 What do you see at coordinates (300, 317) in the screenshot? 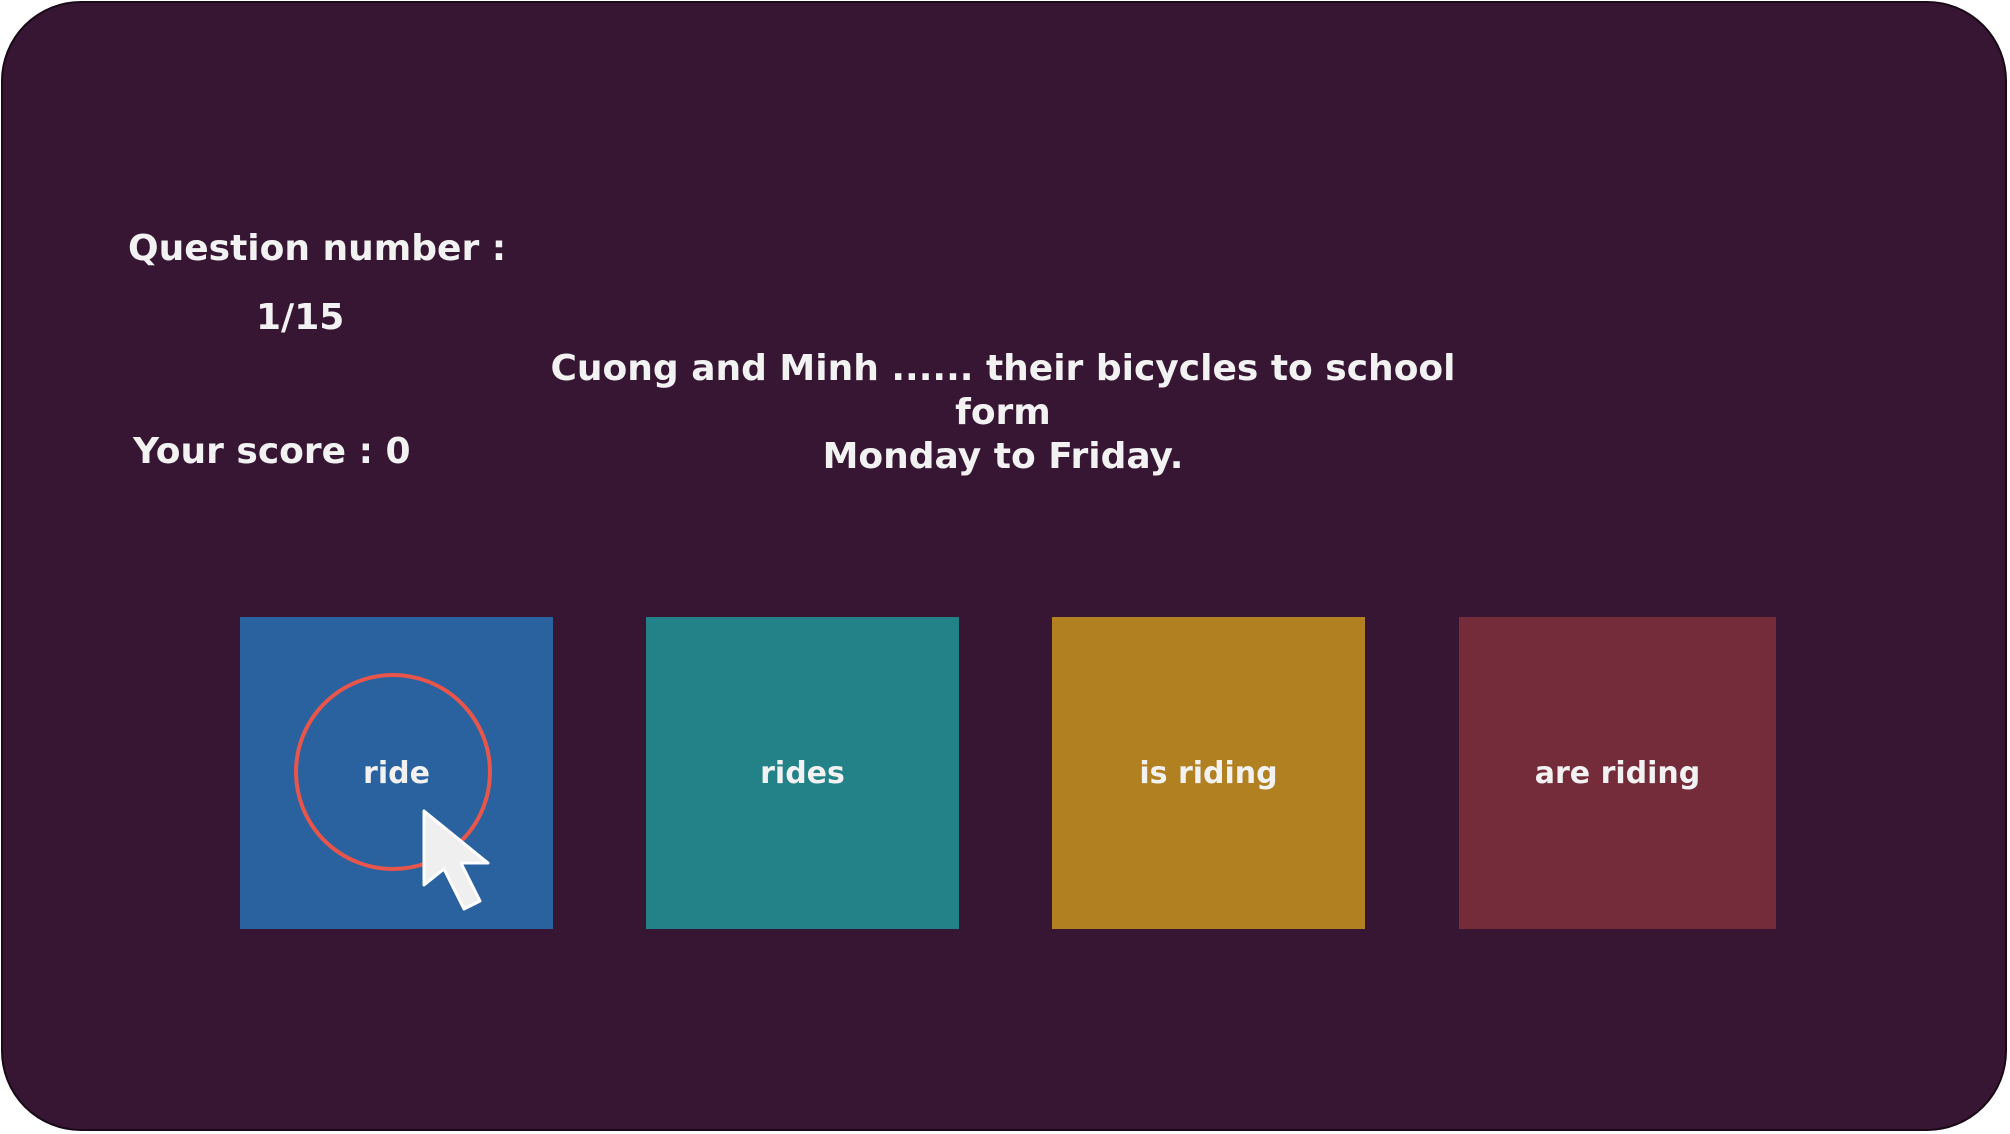
I see `question-number-value: 1/15` at bounding box center [300, 317].